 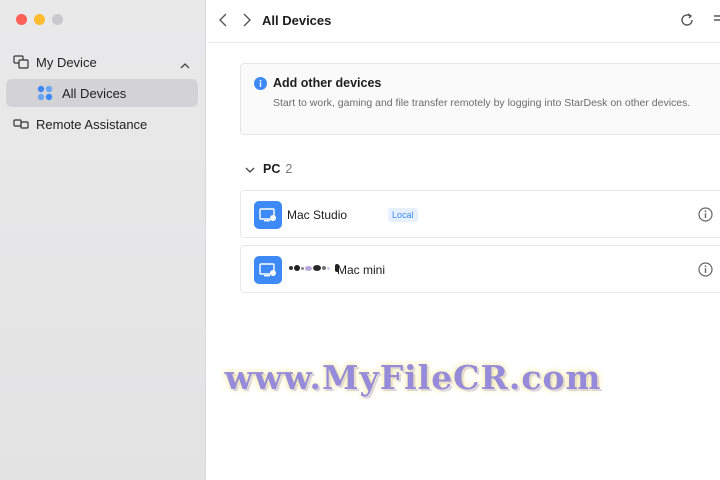 I want to click on device-name: Mac Studio, so click(x=317, y=215).